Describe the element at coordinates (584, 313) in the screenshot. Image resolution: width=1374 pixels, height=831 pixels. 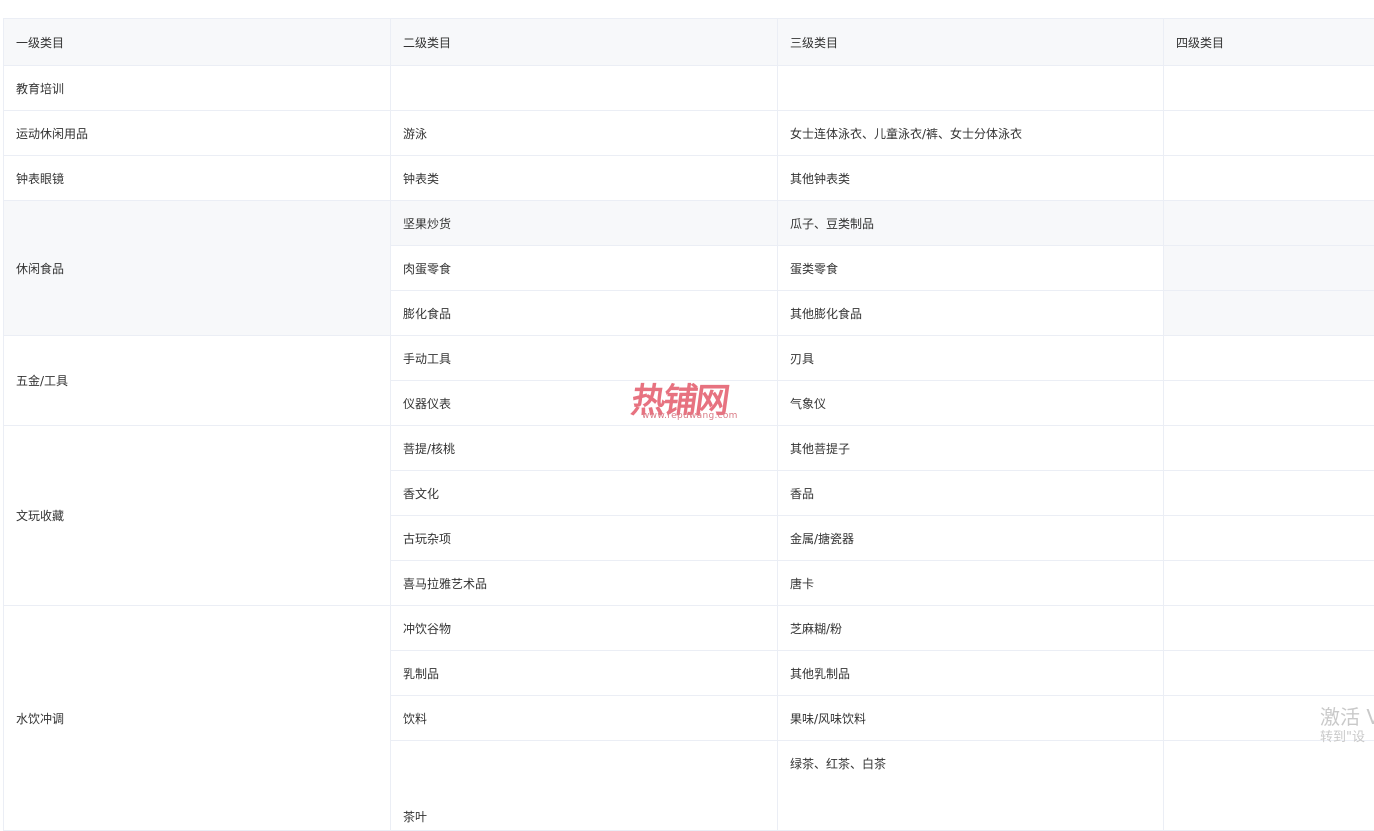
I see `level2-cell: 膨化食品` at that location.